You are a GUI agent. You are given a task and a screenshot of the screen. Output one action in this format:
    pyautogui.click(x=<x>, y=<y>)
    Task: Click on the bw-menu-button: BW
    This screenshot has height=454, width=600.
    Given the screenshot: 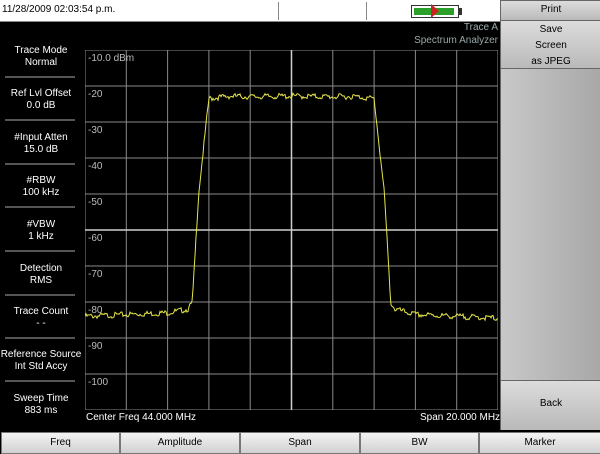 What is the action you would take?
    pyautogui.click(x=419, y=443)
    